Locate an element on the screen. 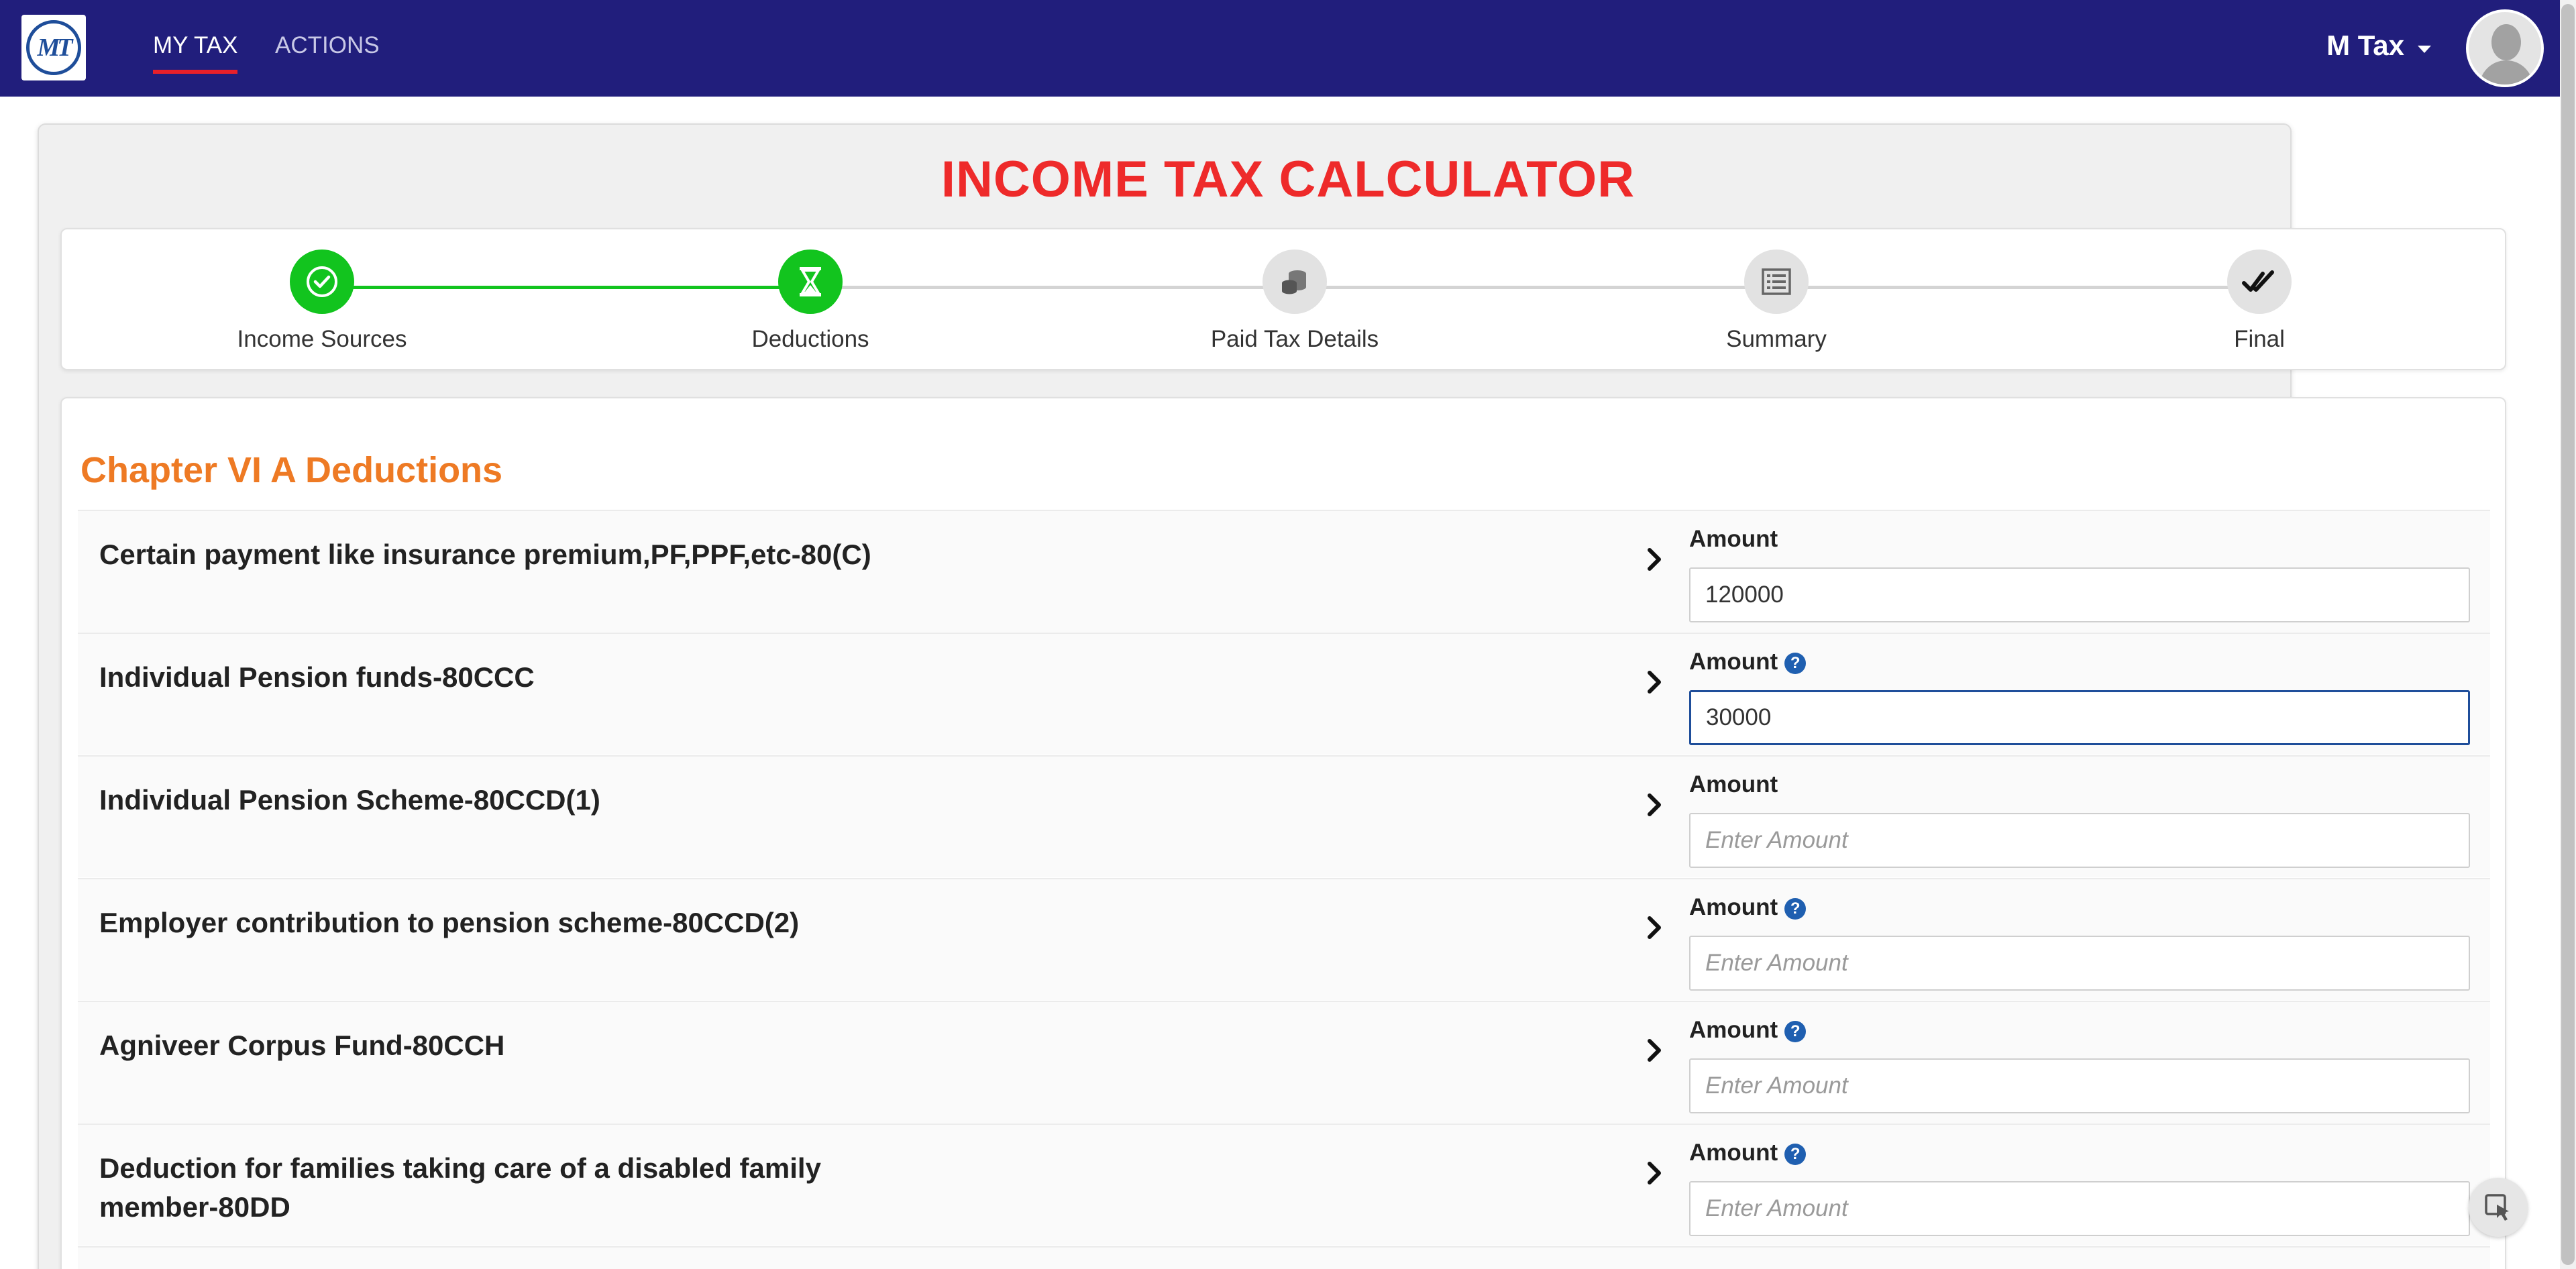  amount-input-80dd is located at coordinates (2079, 1208).